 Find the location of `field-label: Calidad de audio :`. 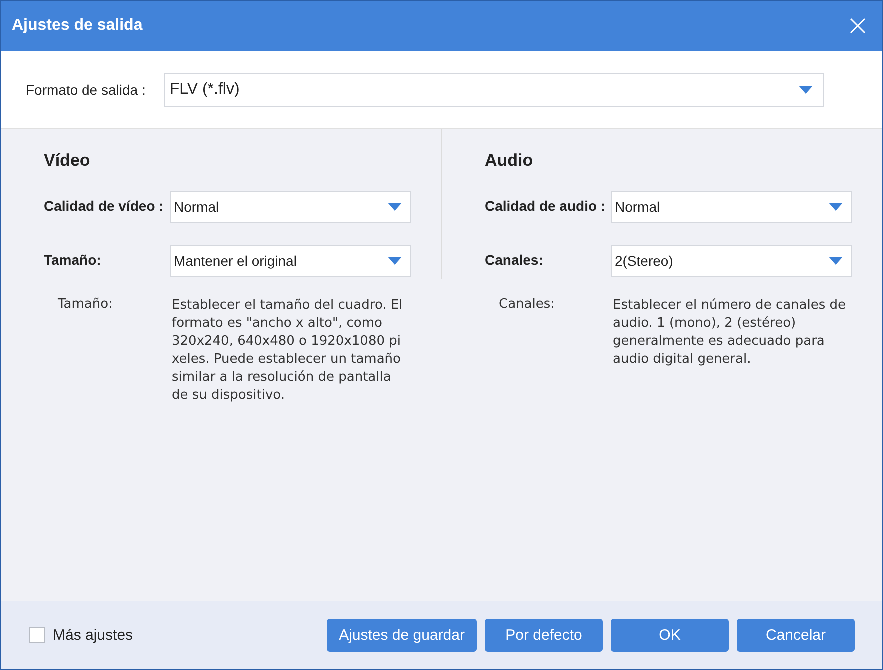

field-label: Calidad de audio : is located at coordinates (546, 205).